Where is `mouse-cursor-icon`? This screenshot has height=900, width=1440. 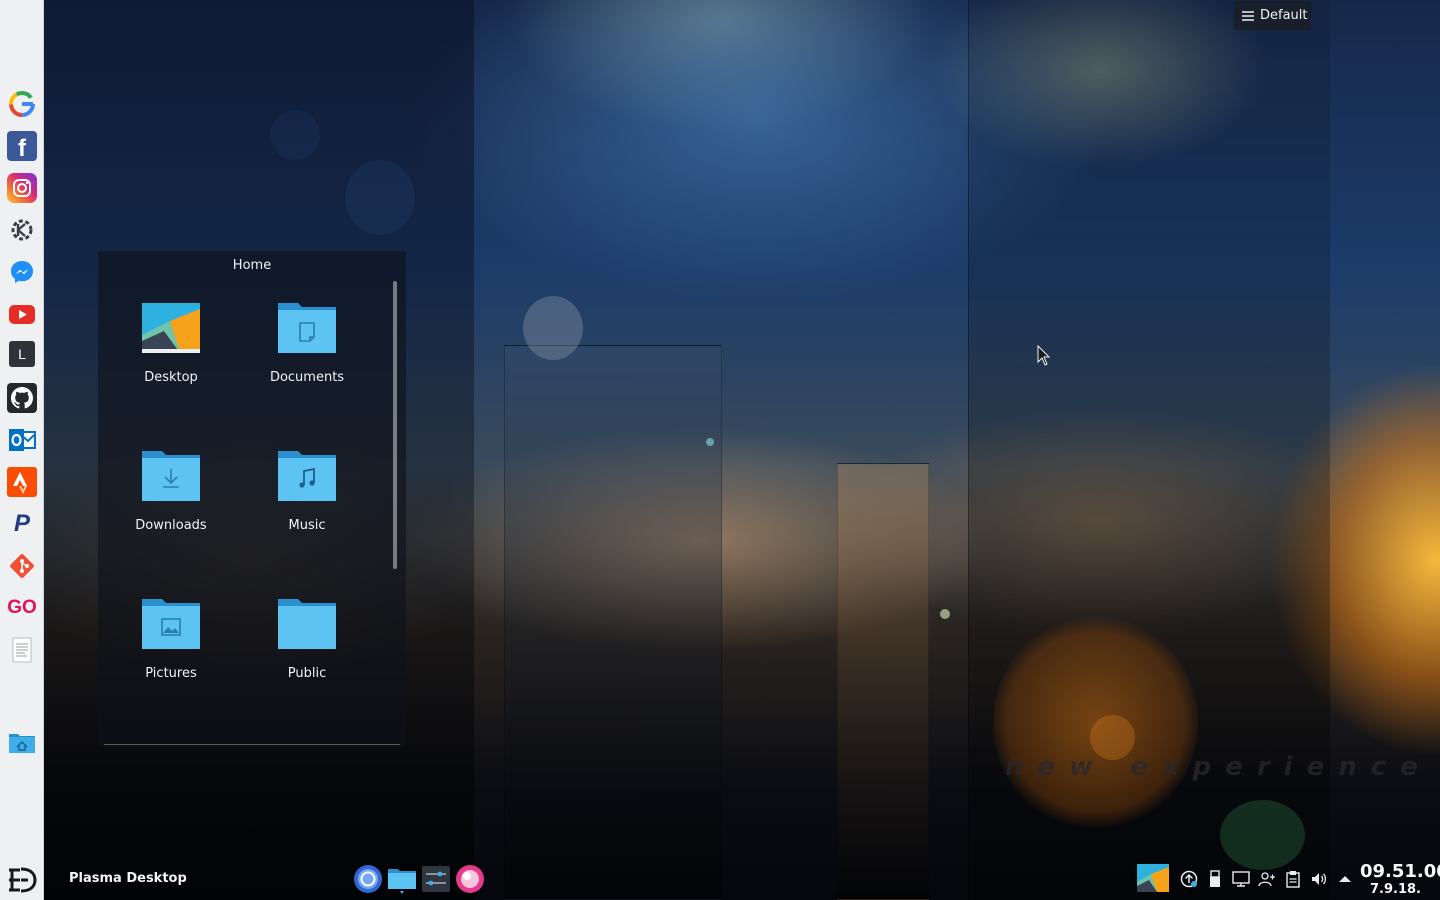 mouse-cursor-icon is located at coordinates (1044, 355).